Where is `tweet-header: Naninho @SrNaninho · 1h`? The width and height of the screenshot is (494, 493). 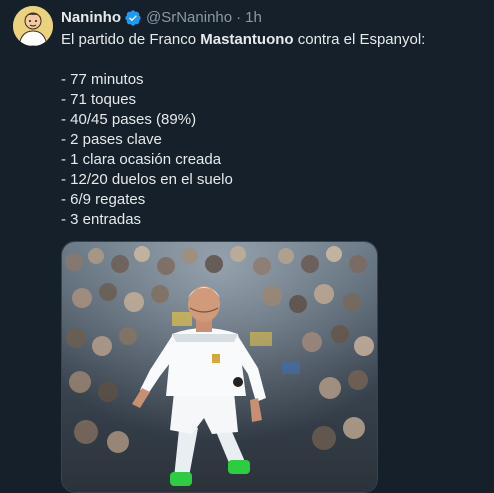
tweet-header: Naninho @SrNaninho · 1h is located at coordinates (161, 18).